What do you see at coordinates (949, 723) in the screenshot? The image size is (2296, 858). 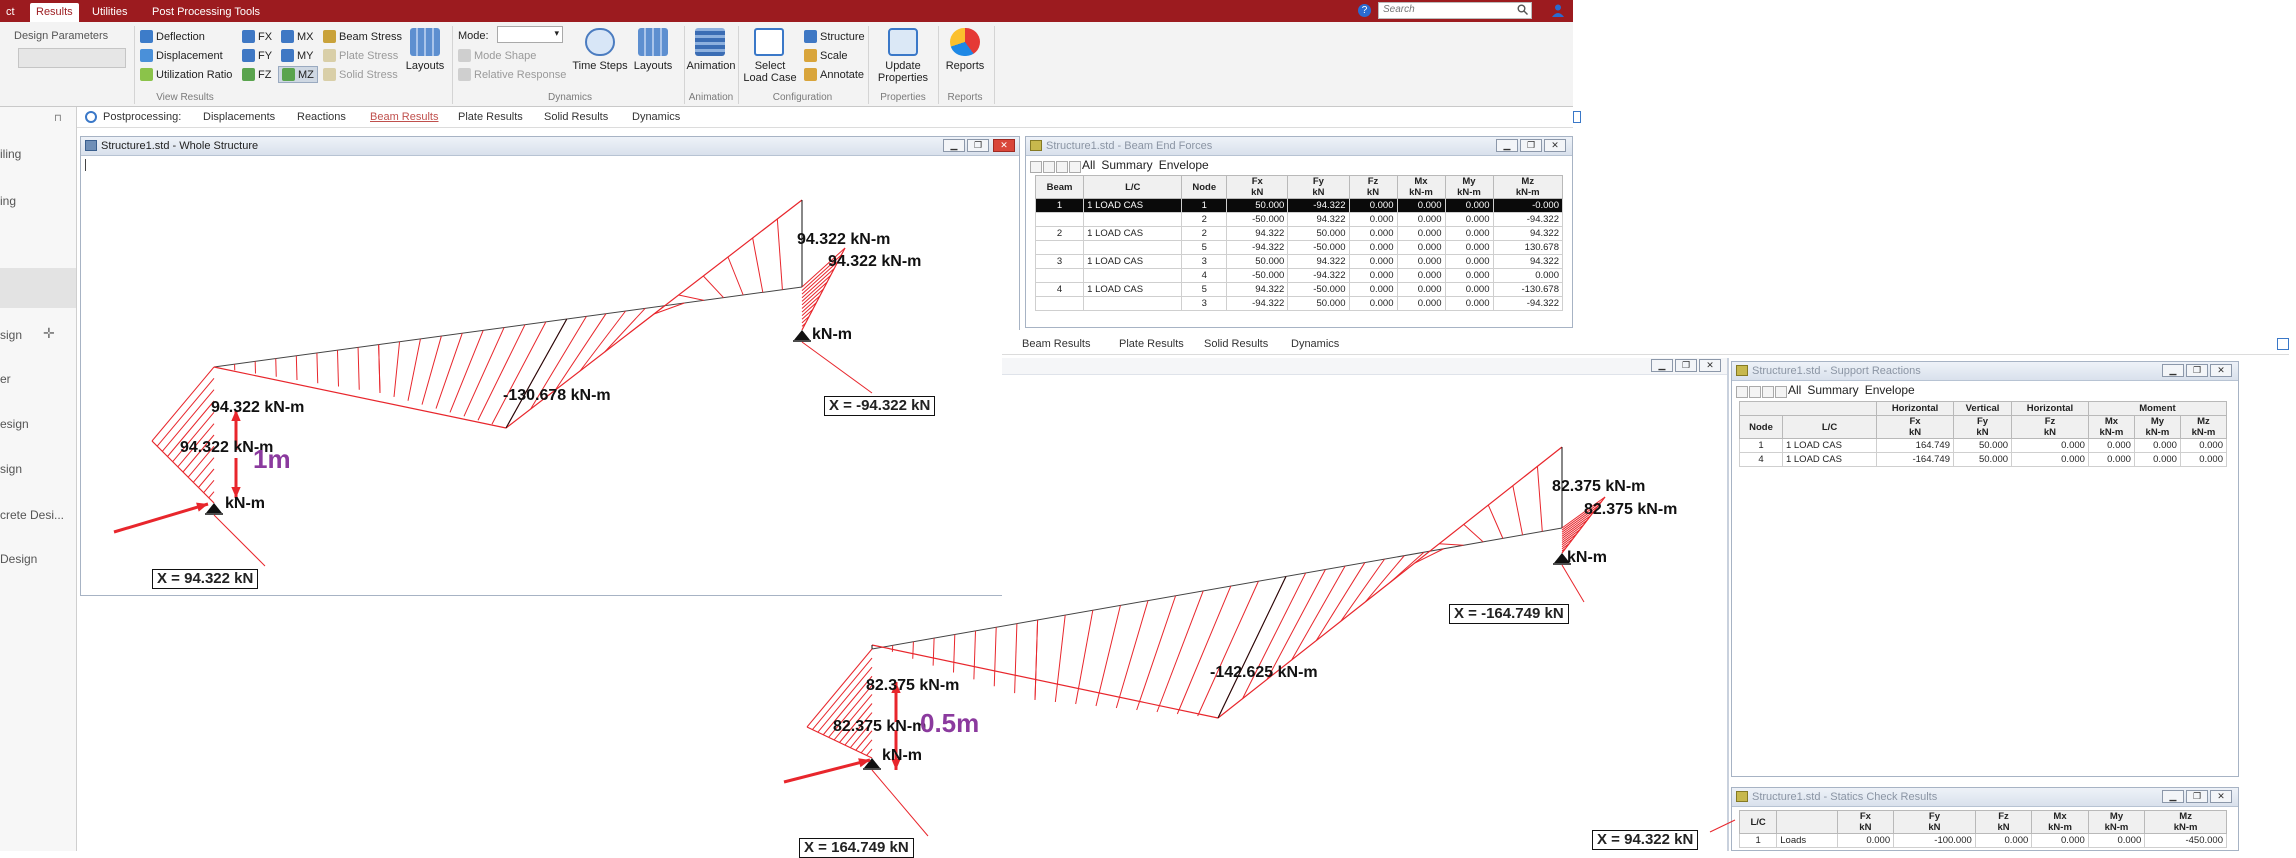 I see `dimension-label: 0.5m` at bounding box center [949, 723].